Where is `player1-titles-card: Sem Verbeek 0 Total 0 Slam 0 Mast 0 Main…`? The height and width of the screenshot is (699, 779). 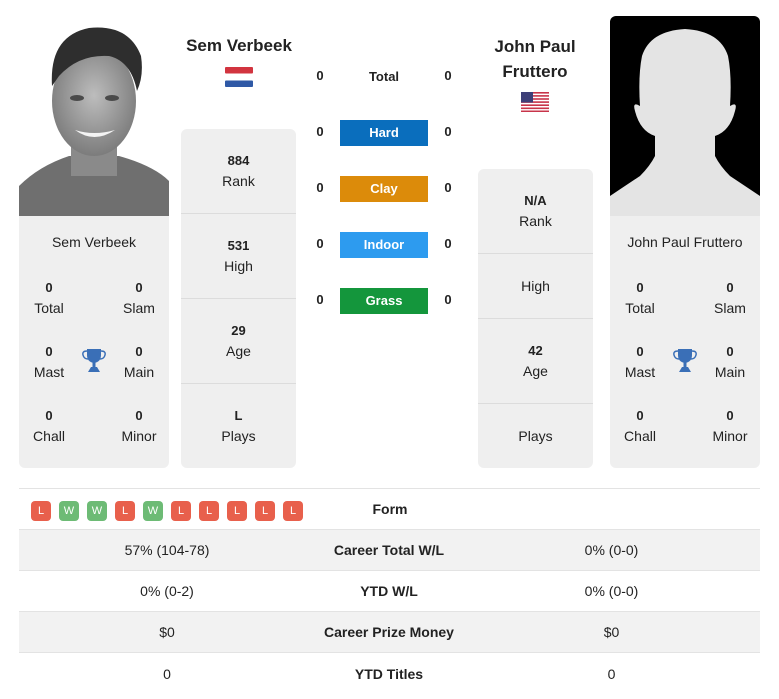 player1-titles-card: Sem Verbeek 0 Total 0 Slam 0 Mast 0 Main… is located at coordinates (94, 342).